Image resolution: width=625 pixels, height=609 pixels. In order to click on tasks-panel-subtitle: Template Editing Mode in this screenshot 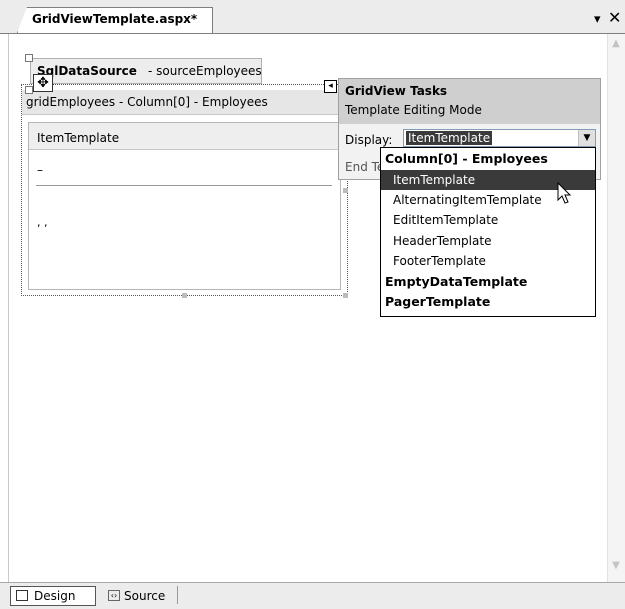, I will do `click(413, 110)`.